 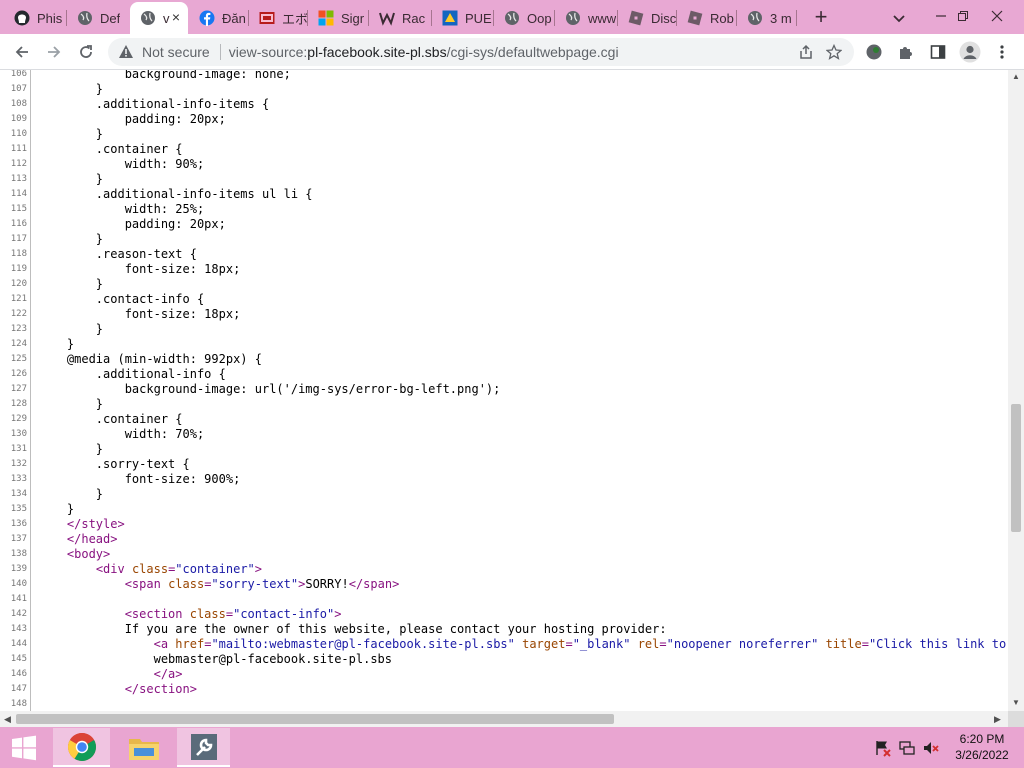 I want to click on horizontal-scrollbar: ◀ ▶, so click(x=504, y=719).